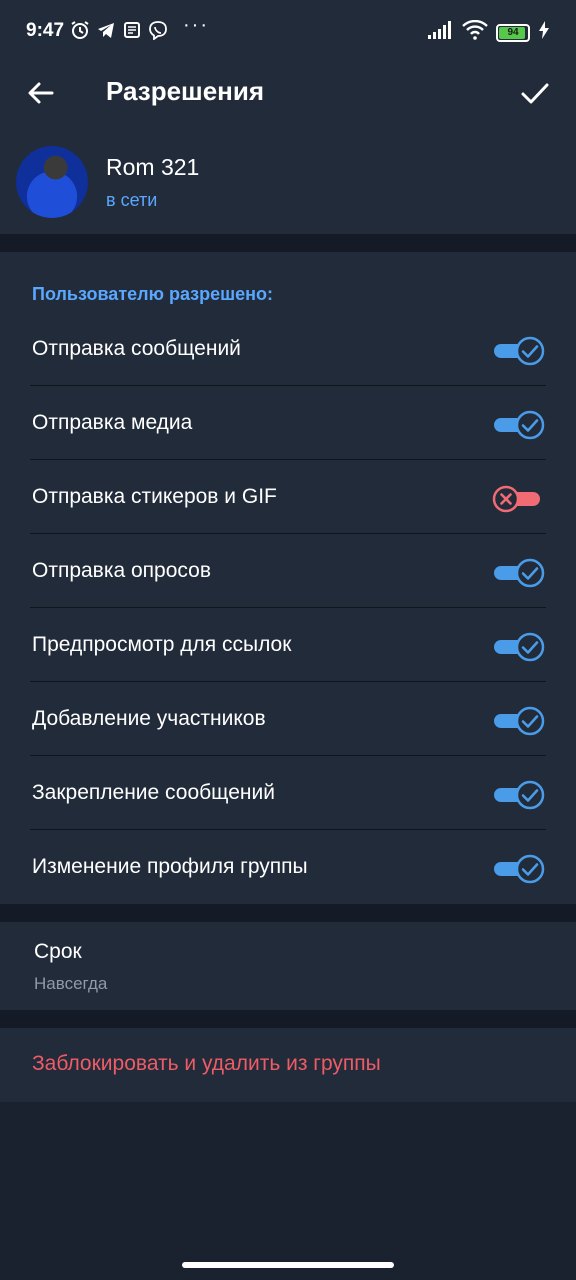 This screenshot has width=576, height=1280. What do you see at coordinates (288, 571) in the screenshot?
I see `permission-row: Отправка опросов` at bounding box center [288, 571].